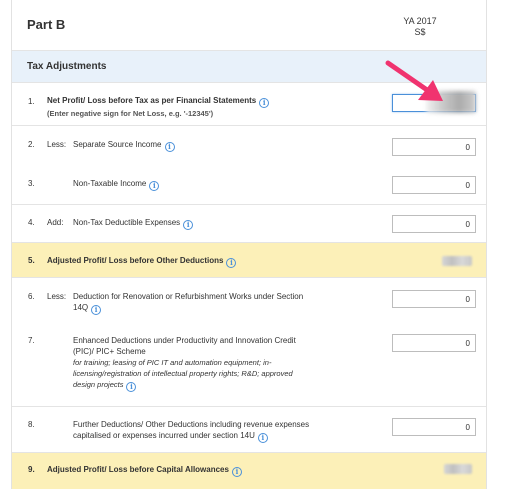 This screenshot has height=489, width=511. Describe the element at coordinates (434, 147) in the screenshot. I see `separate-source-income-input` at that location.